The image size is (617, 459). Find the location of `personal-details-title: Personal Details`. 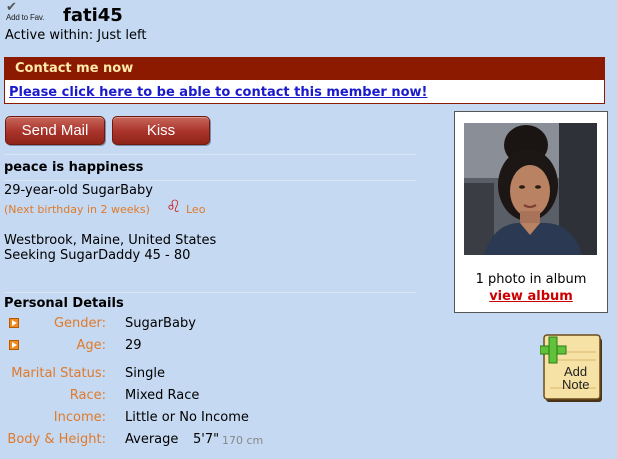

personal-details-title: Personal Details is located at coordinates (64, 303).